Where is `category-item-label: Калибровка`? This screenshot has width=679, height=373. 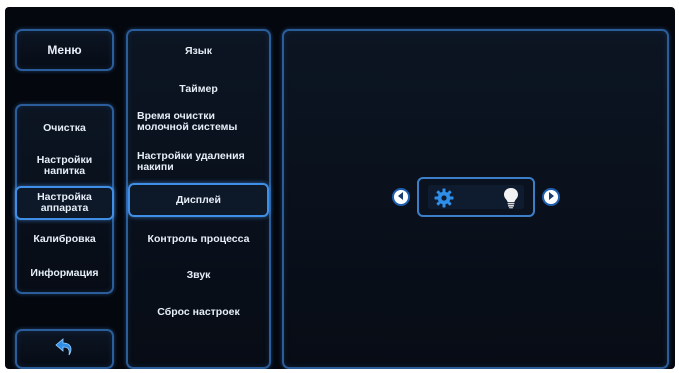
category-item-label: Калибровка is located at coordinates (64, 238).